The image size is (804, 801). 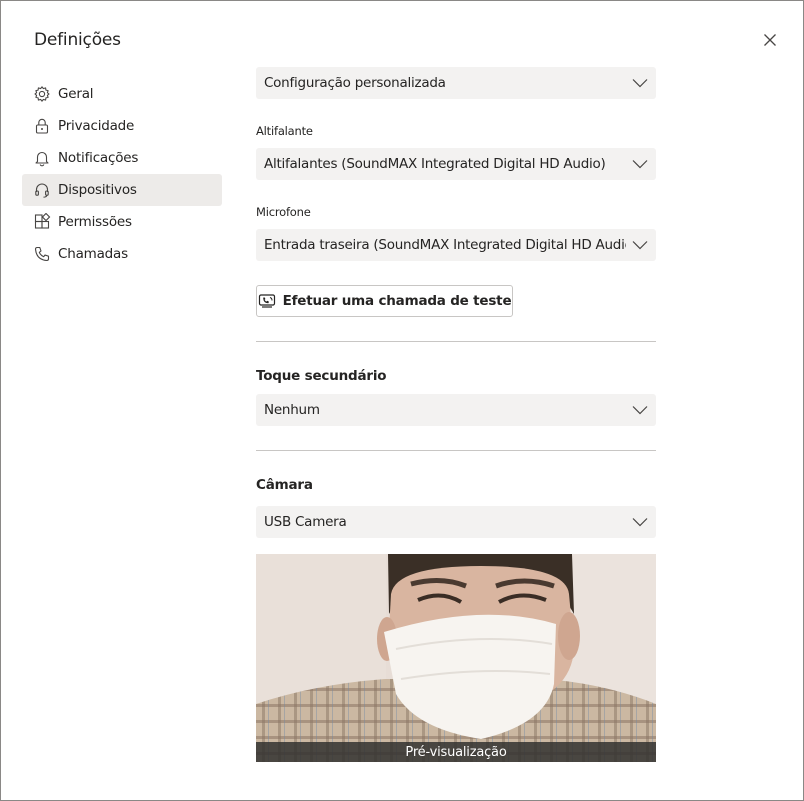 What do you see at coordinates (283, 212) in the screenshot?
I see `microphone-label: Microfone` at bounding box center [283, 212].